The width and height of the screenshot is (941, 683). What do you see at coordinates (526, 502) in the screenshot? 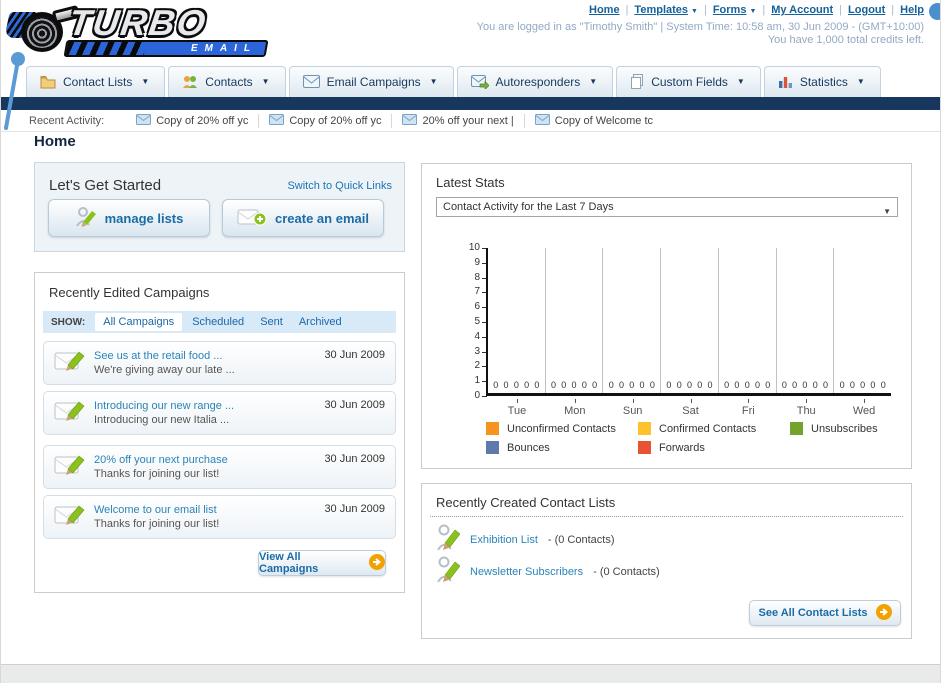
I see `contact-lists-title: Recently Created Contact Lists` at bounding box center [526, 502].